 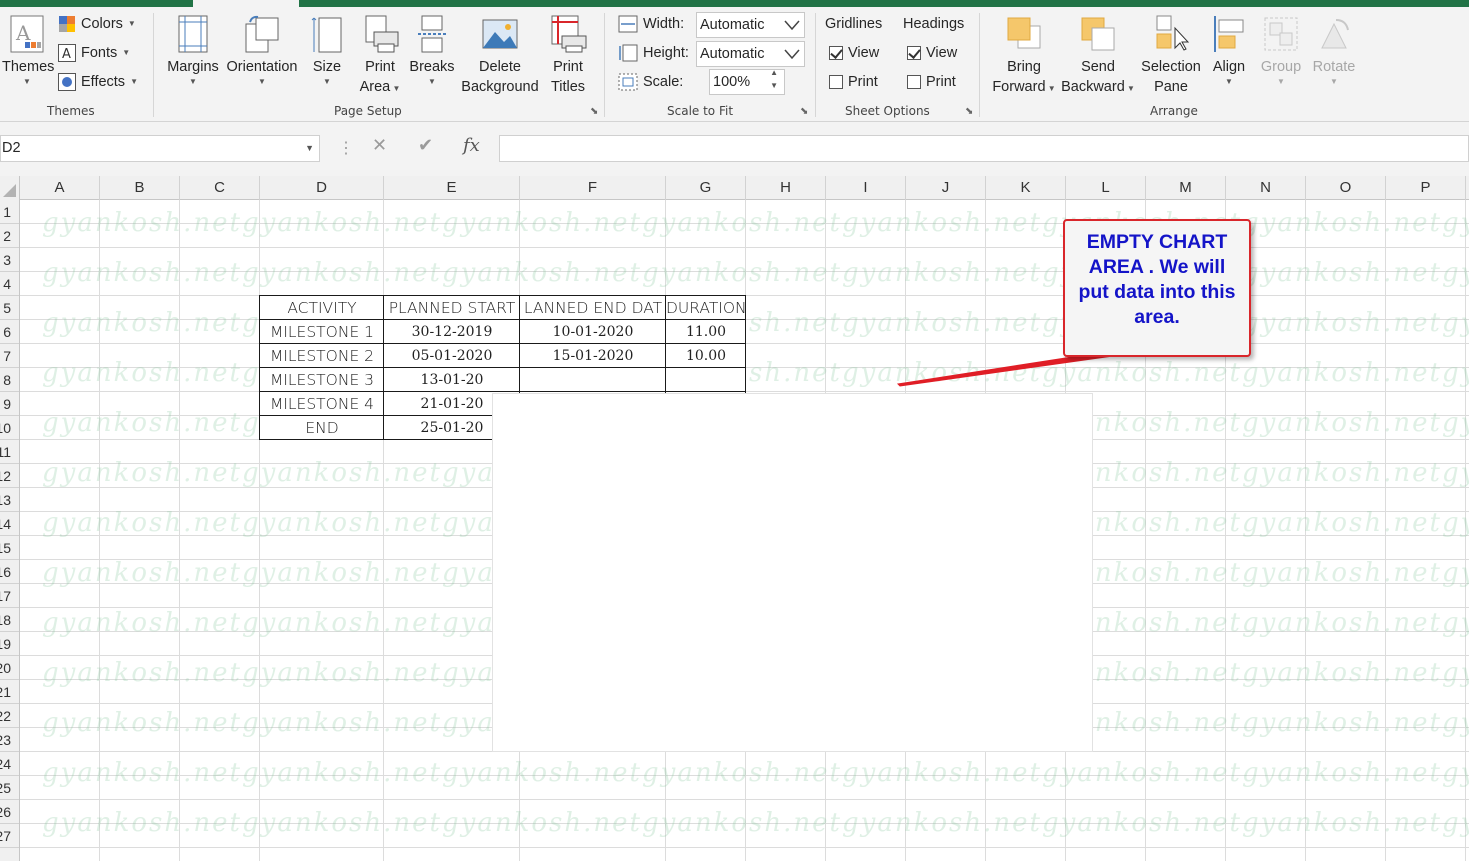 What do you see at coordinates (1266, 188) in the screenshot?
I see `column-header-n: N` at bounding box center [1266, 188].